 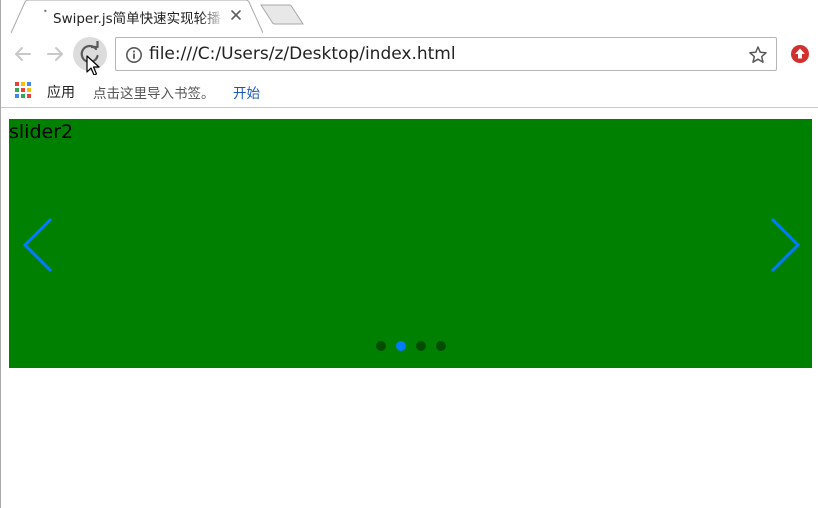 I want to click on arrow-left-icon, so click(x=23, y=54).